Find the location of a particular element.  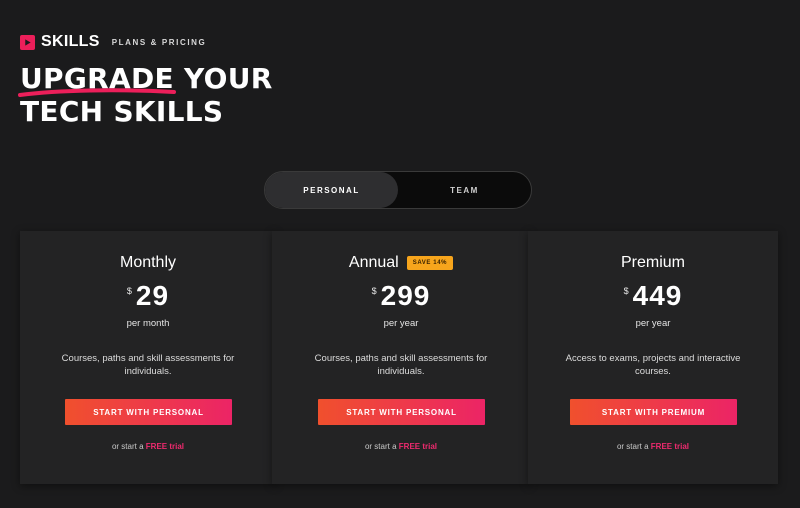

plan-type-toggle: PERSONAL TEAM is located at coordinates (398, 190).